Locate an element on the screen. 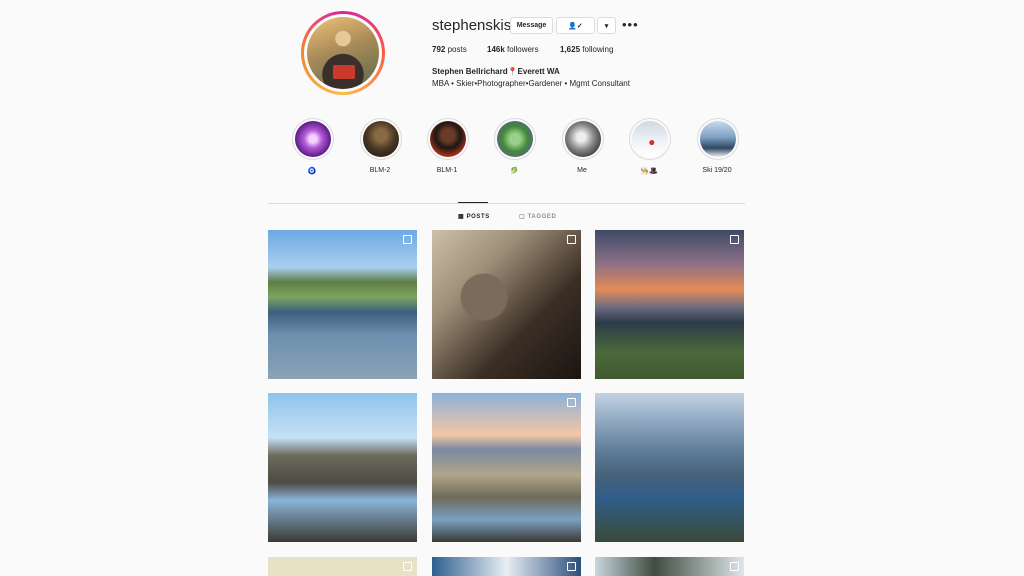 This screenshot has height=576, width=1024. highlight-item: 🥬 is located at coordinates (514, 146).